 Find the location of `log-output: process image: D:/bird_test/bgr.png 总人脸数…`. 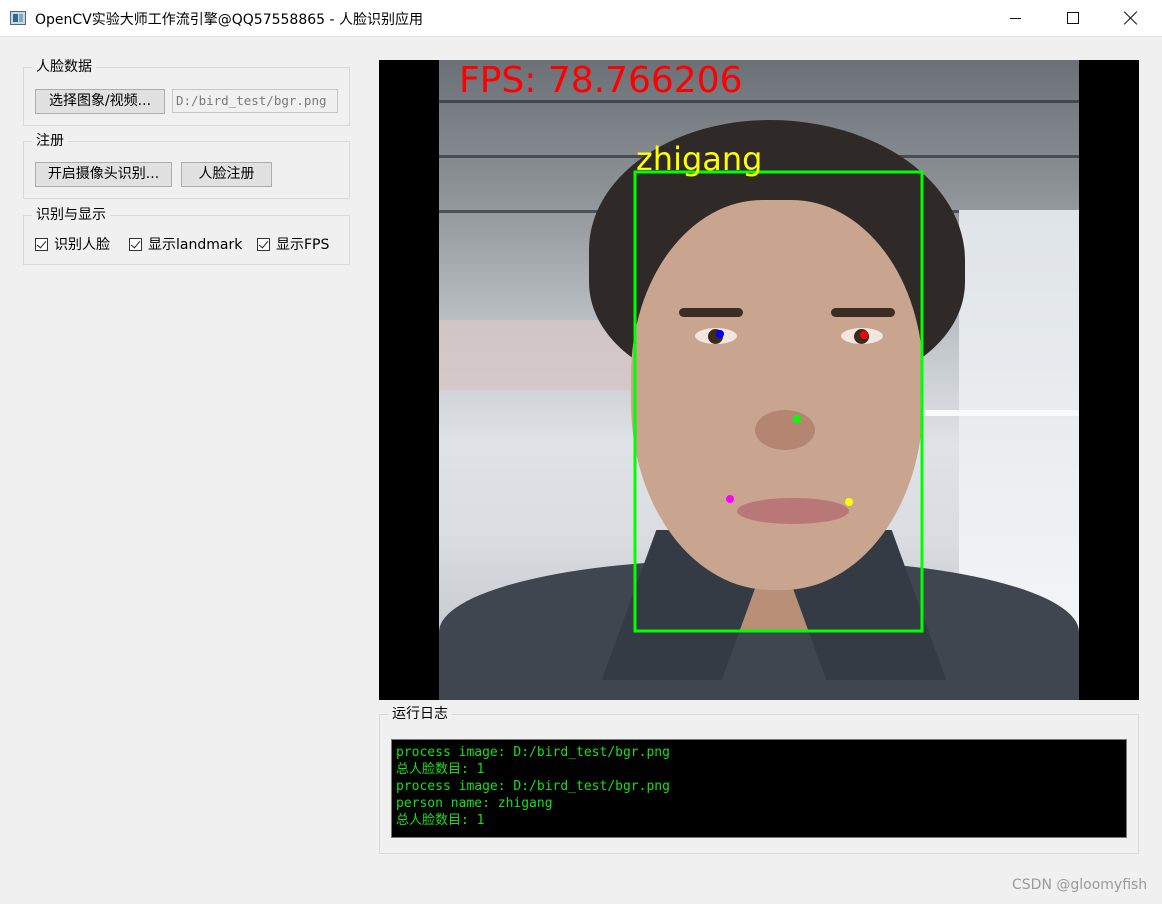

log-output: process image: D:/bird_test/bgr.png 总人脸数… is located at coordinates (759, 788).